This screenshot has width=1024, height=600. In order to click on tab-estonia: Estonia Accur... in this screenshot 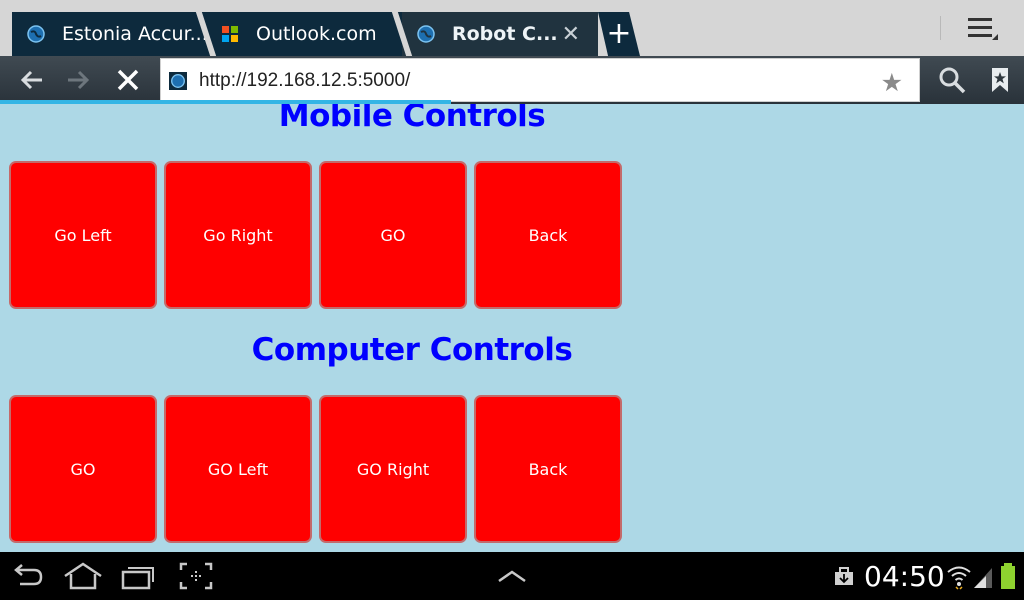, I will do `click(110, 34)`.